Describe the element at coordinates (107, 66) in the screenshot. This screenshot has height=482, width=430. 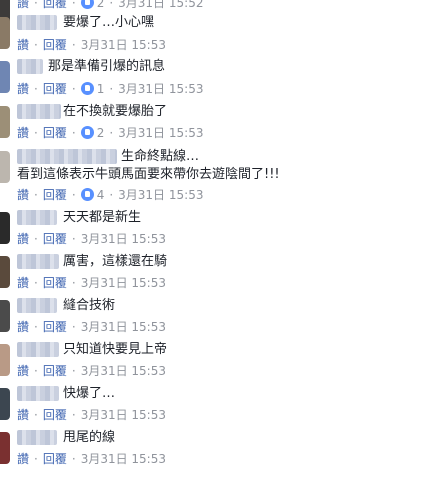
I see `comment-text: 那是準備引爆的訊息` at that location.